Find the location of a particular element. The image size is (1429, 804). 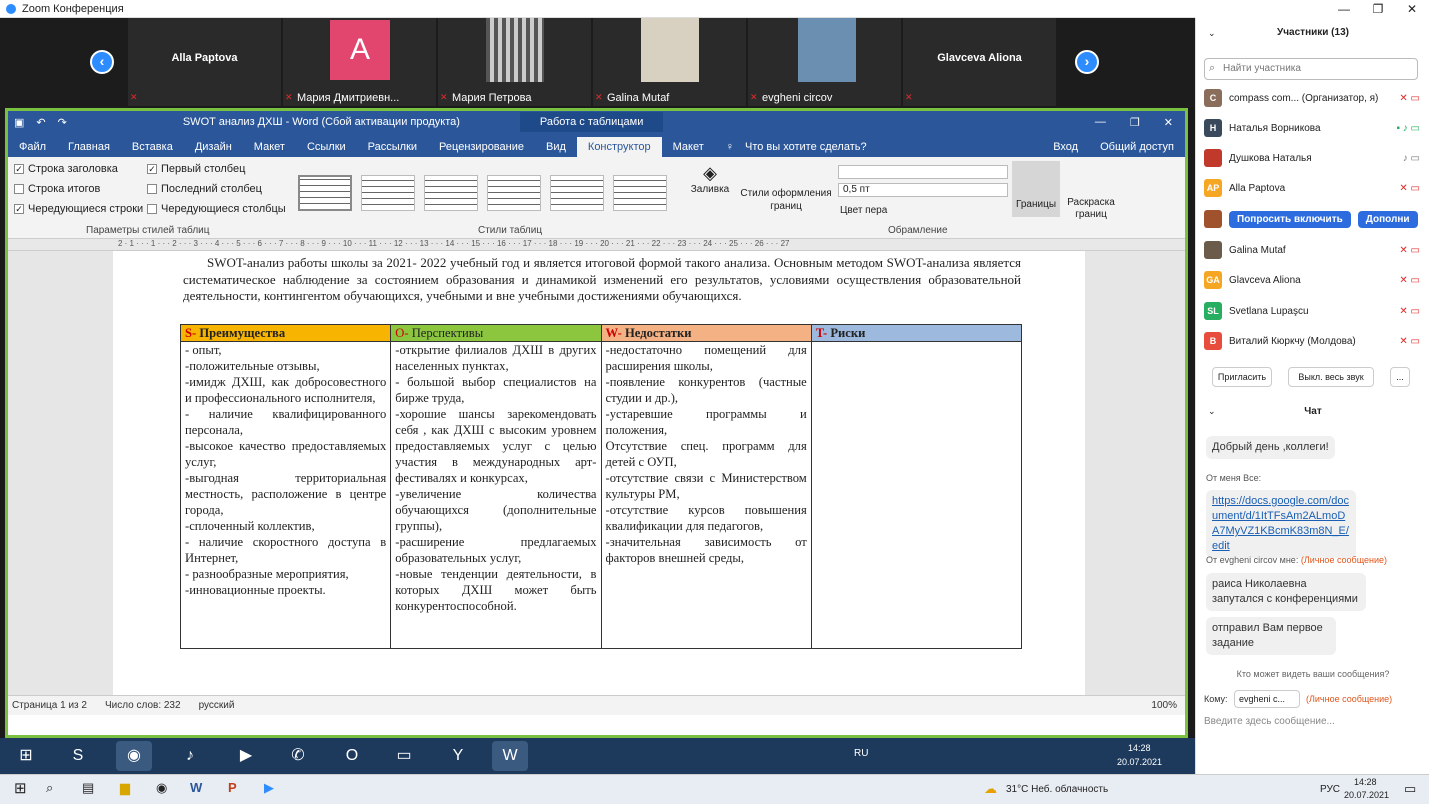

banded-columns-checkbox: Чередующиеся столбцы is located at coordinates (216, 209).